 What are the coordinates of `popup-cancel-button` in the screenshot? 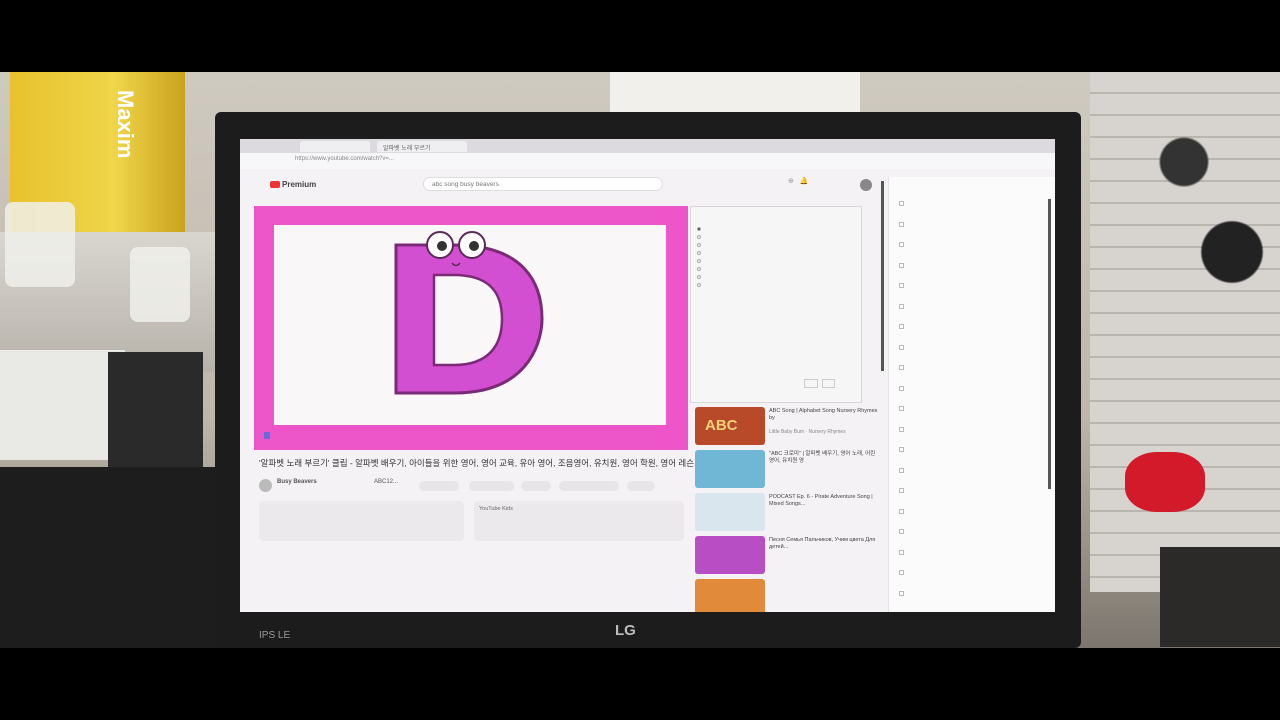 It's located at (811, 383).